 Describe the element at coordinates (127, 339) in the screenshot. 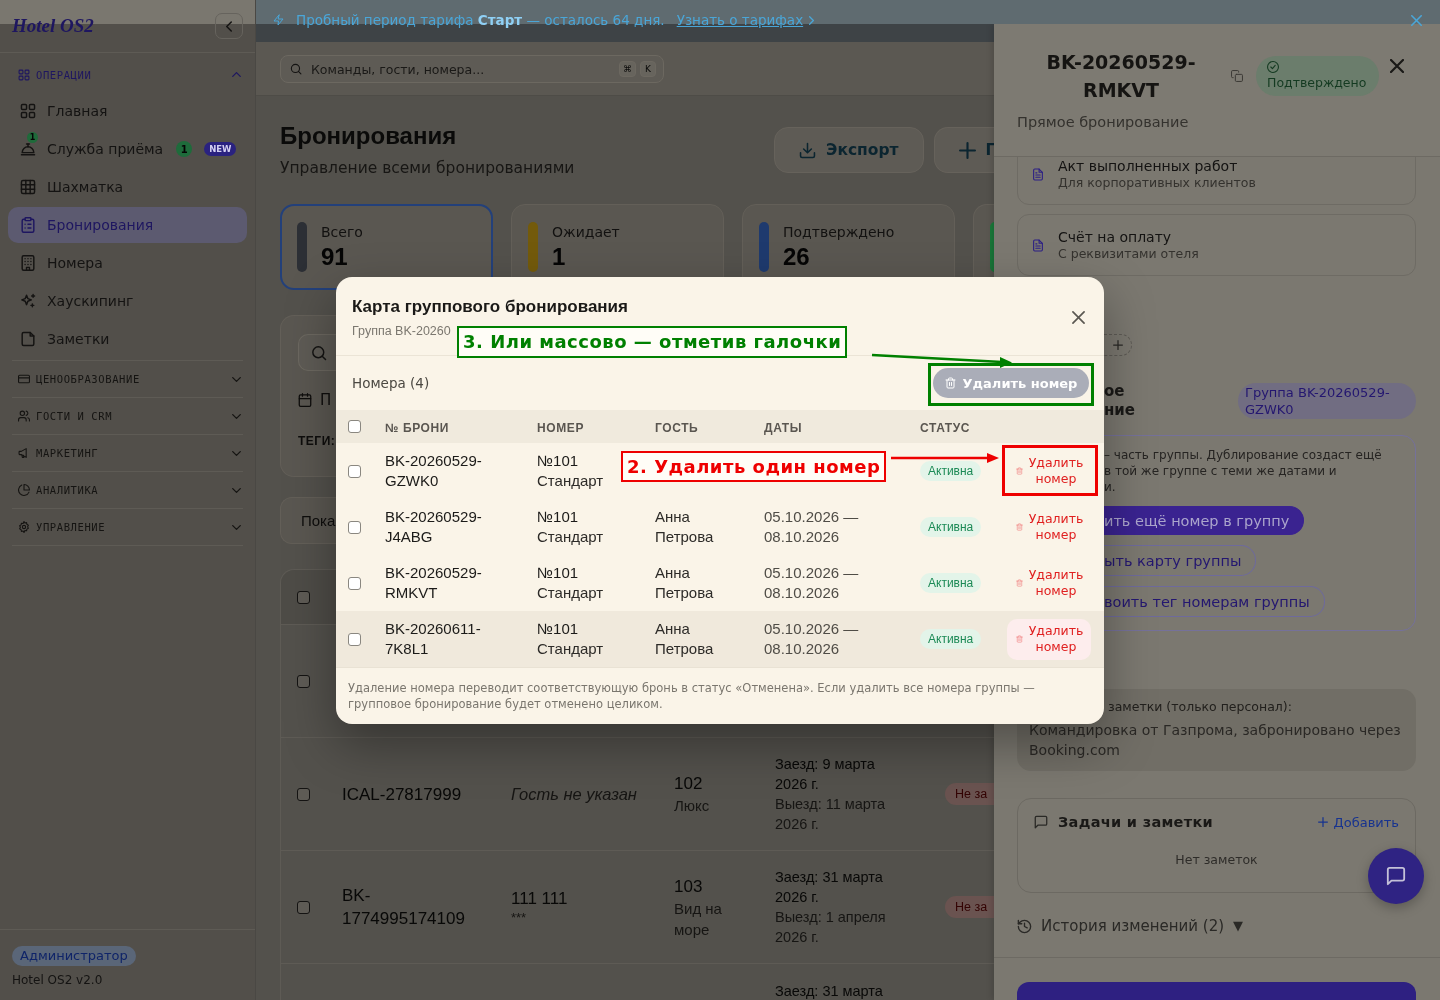

I see `nav-item: Заметки` at that location.